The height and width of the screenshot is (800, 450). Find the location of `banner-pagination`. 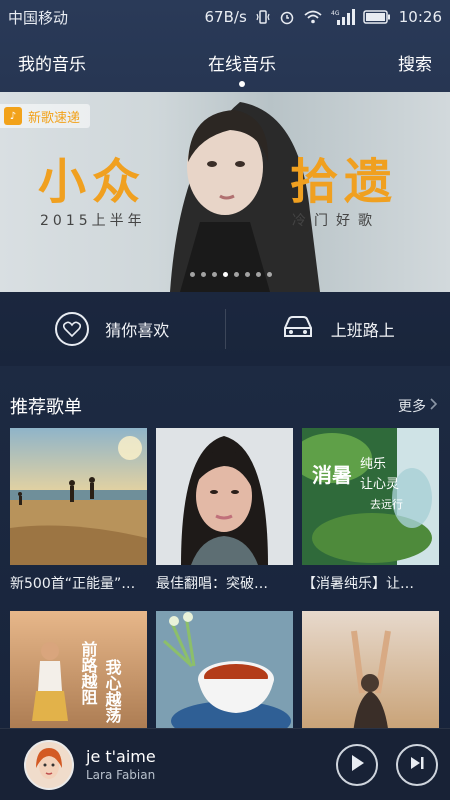

banner-pagination is located at coordinates (231, 274).